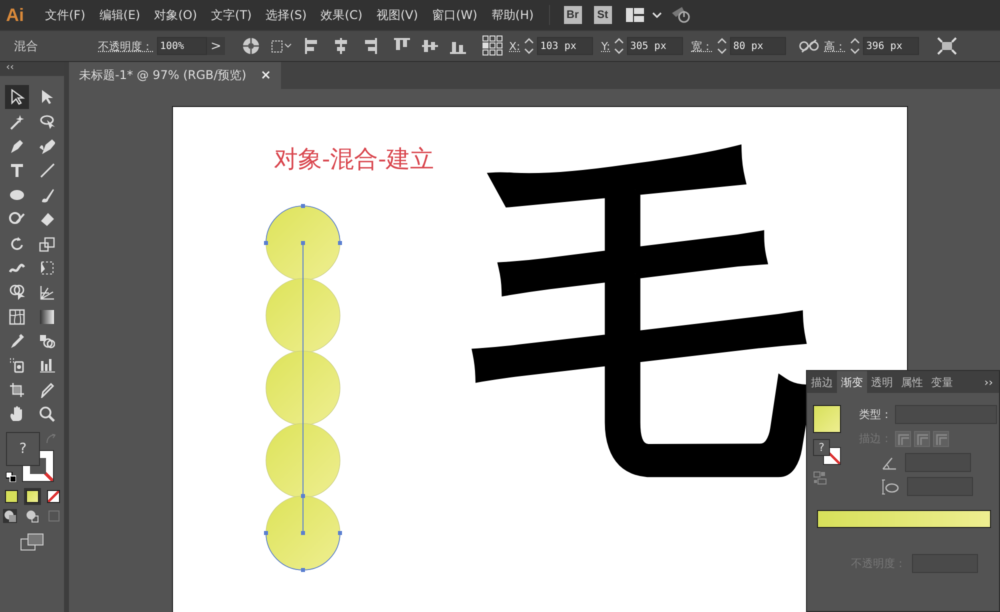 The image size is (1000, 612). What do you see at coordinates (493, 46) in the screenshot?
I see `reference-point-icon` at bounding box center [493, 46].